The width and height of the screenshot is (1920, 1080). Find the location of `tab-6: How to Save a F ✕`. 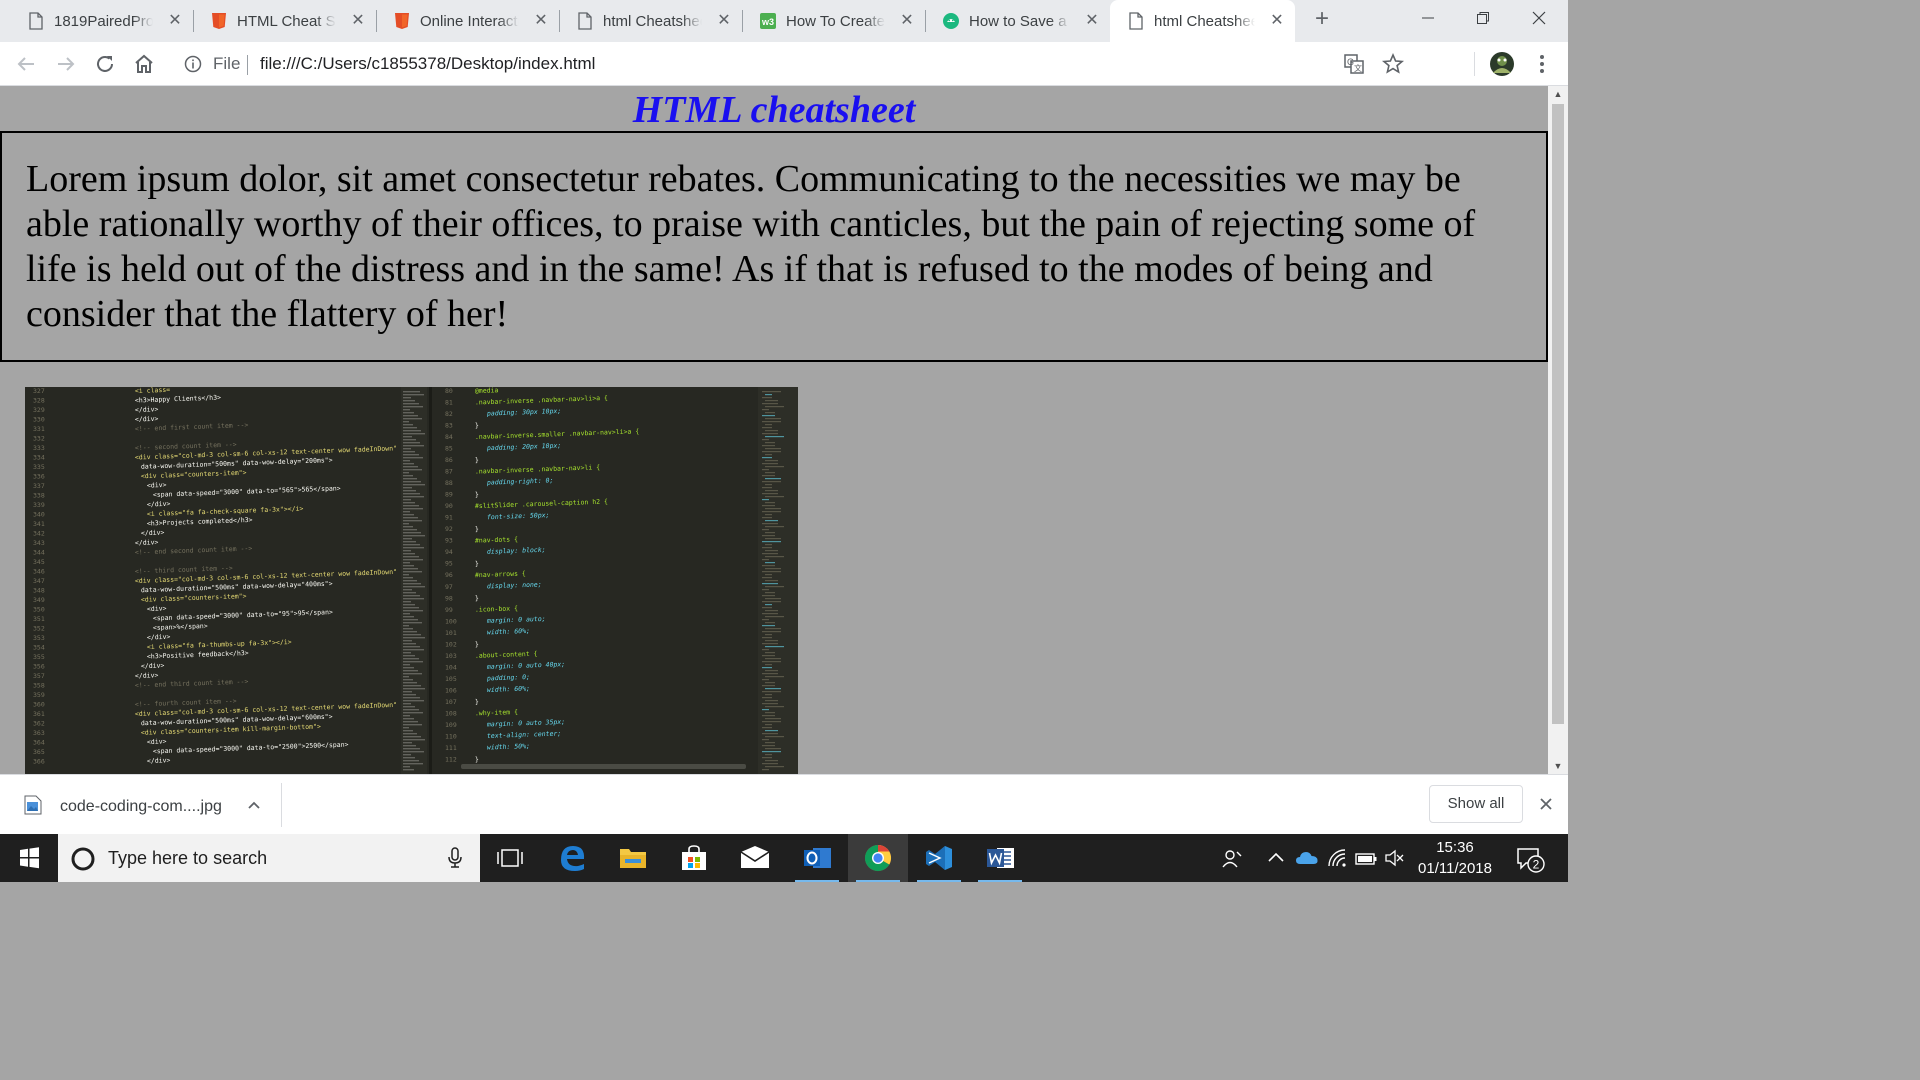

tab-6: How to Save a F ✕ is located at coordinates (1017, 21).